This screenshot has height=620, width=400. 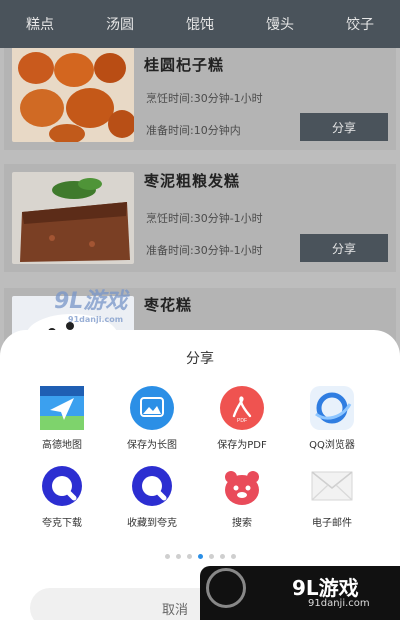 I want to click on quark-download-icon, so click(x=62, y=486).